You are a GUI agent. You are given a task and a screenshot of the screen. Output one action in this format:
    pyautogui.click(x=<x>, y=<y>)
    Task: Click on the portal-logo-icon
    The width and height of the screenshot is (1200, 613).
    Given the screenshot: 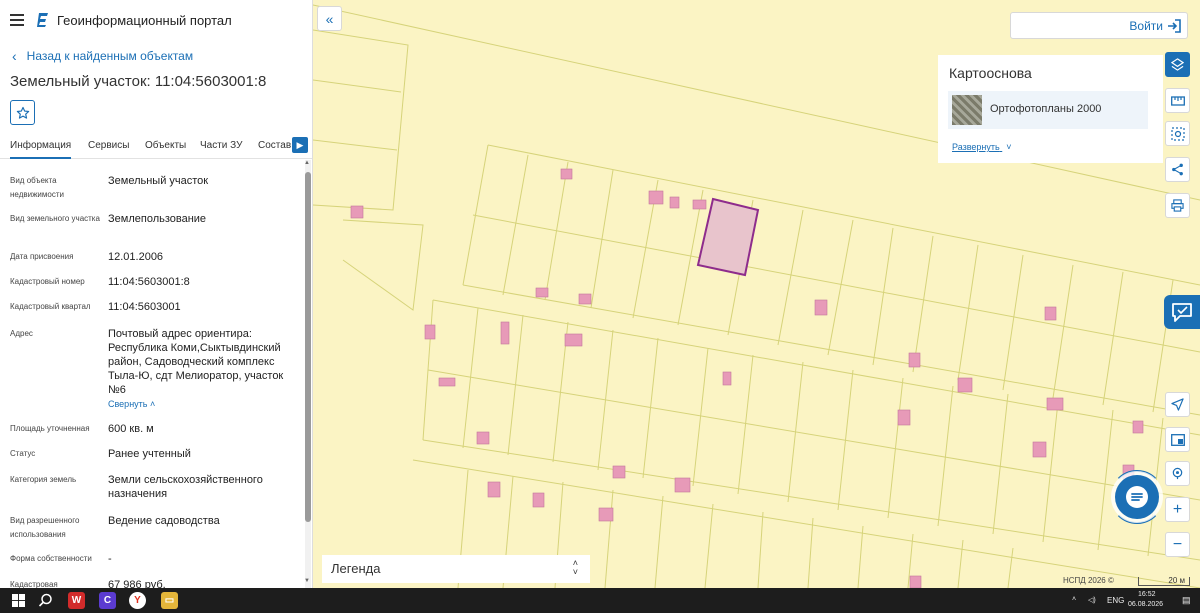 What is the action you would take?
    pyautogui.click(x=42, y=20)
    